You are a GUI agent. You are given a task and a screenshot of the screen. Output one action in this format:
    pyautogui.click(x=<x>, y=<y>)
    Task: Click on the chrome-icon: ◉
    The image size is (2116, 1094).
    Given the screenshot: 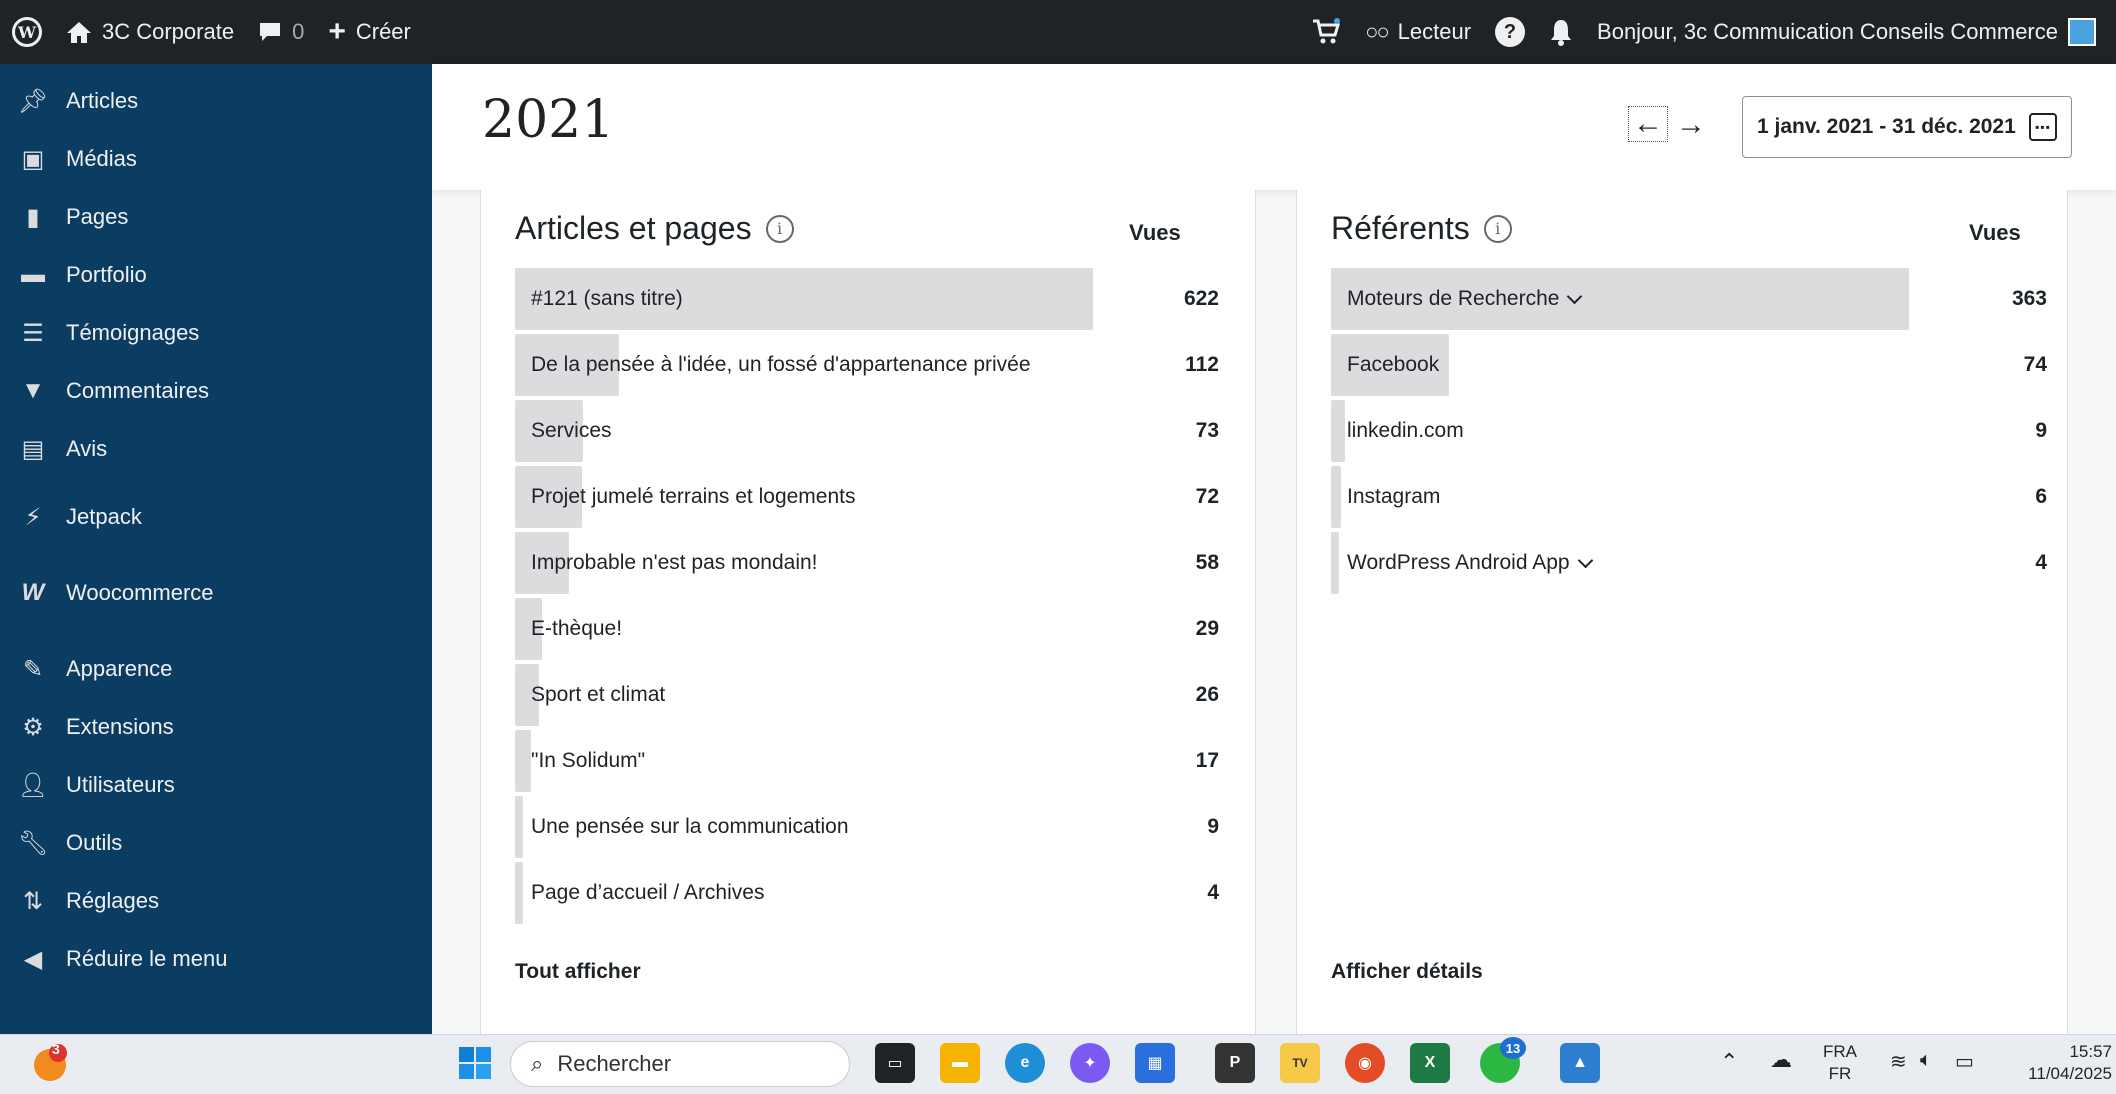 What is the action you would take?
    pyautogui.click(x=1365, y=1063)
    